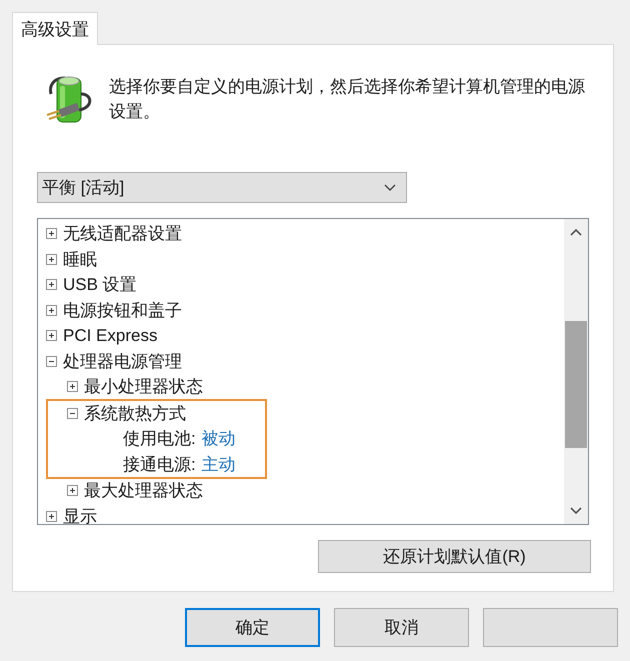  What do you see at coordinates (122, 234) in the screenshot?
I see `tree-item: 无线适配器设置` at bounding box center [122, 234].